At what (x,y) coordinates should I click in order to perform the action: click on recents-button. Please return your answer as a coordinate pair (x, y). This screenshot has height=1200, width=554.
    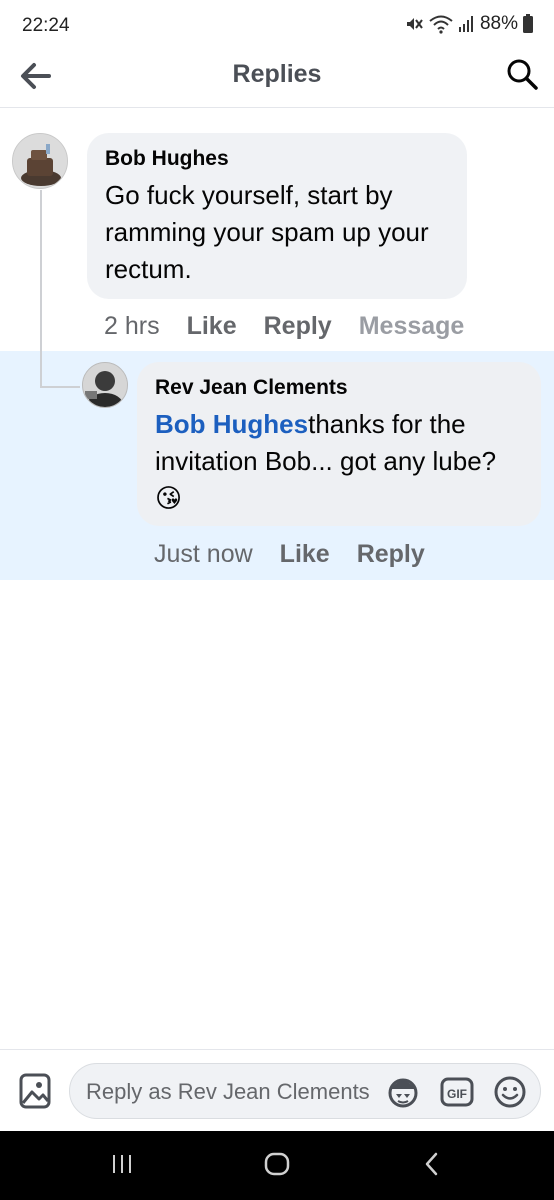
    Looking at the image, I should click on (122, 1166).